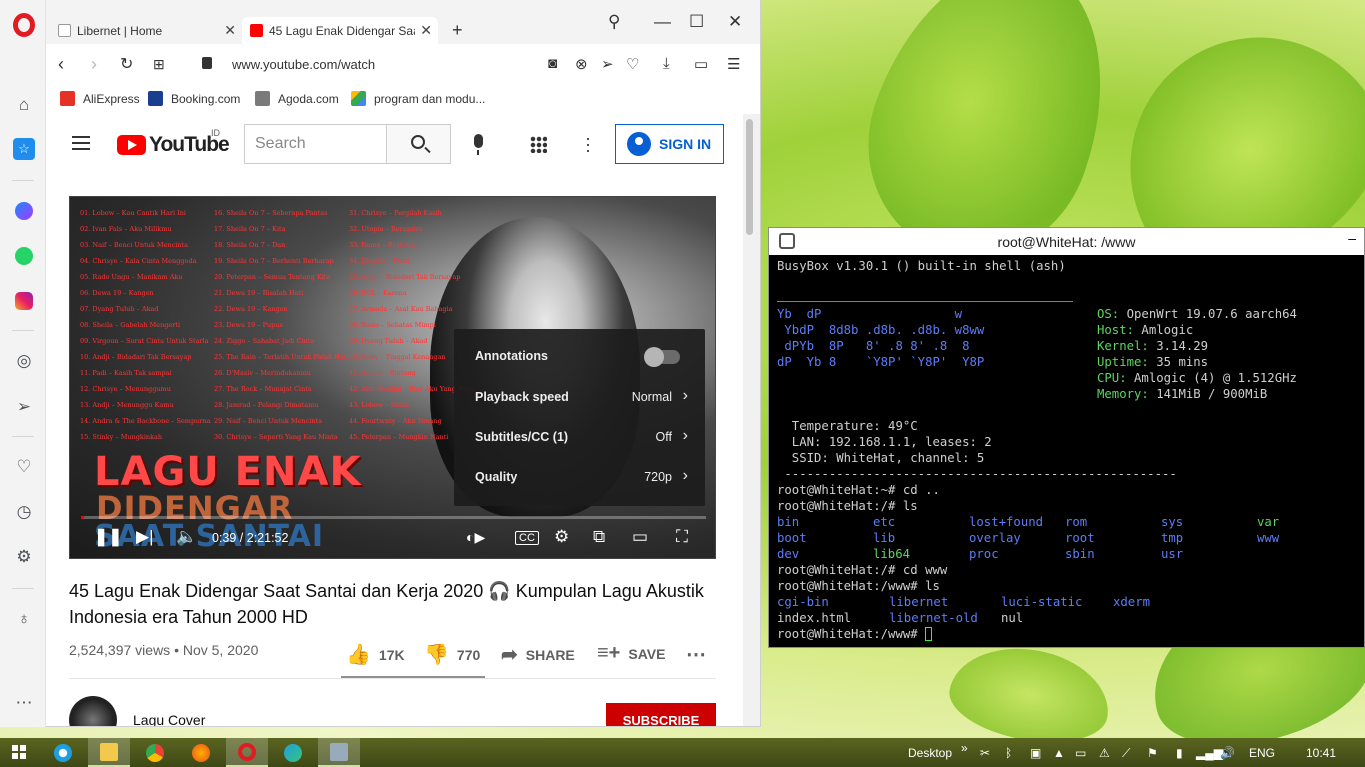  Describe the element at coordinates (24, 301) in the screenshot. I see `instagram-icon` at that location.